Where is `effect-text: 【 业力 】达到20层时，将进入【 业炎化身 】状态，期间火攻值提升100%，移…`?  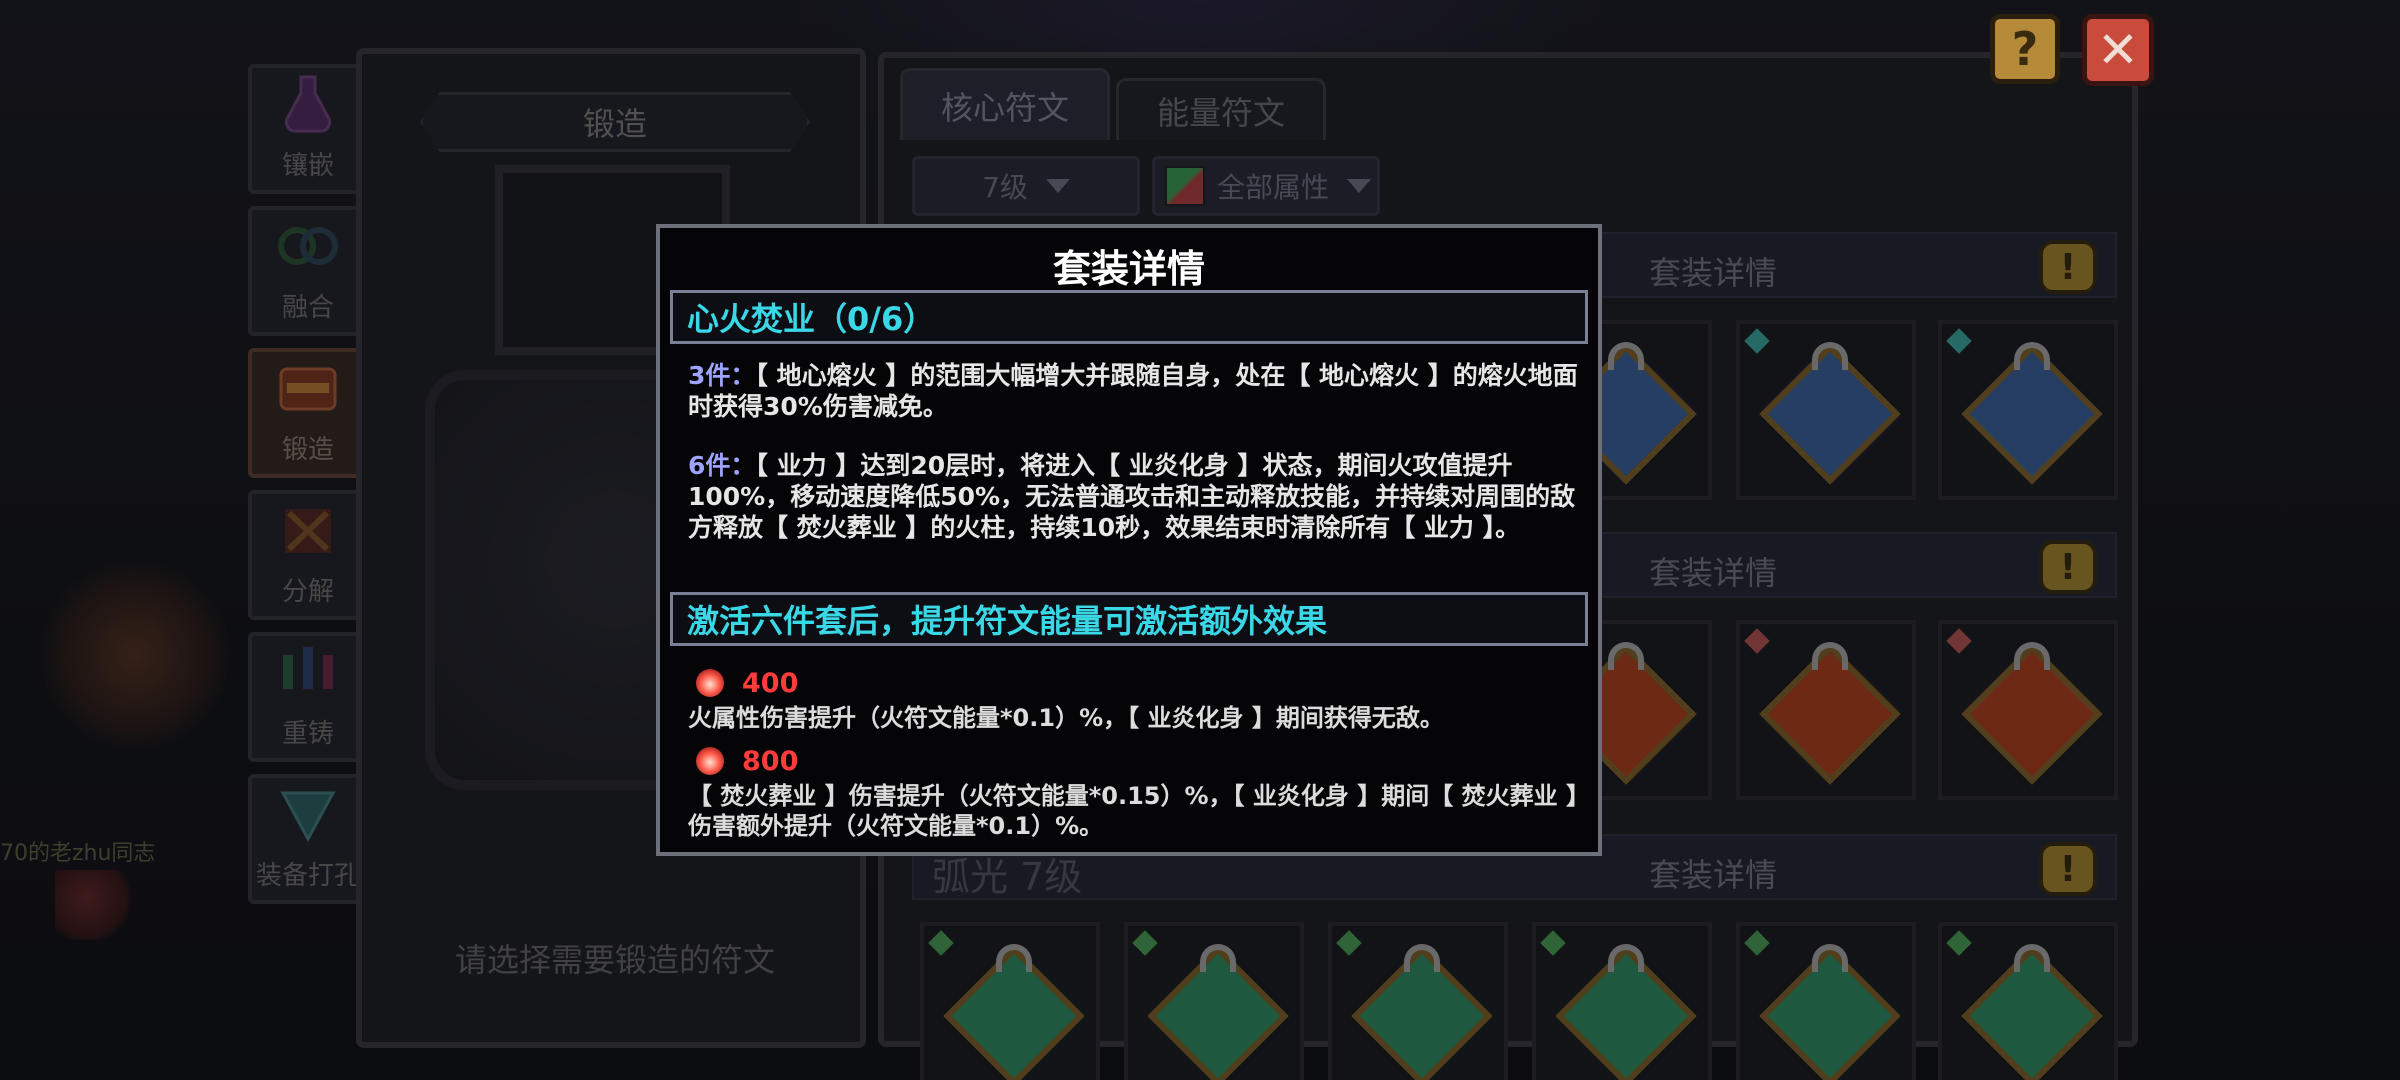
effect-text: 【 业力 】达到20层时，将进入【 业炎化身 】状态，期间火攻值提升100%，移… is located at coordinates (1132, 496).